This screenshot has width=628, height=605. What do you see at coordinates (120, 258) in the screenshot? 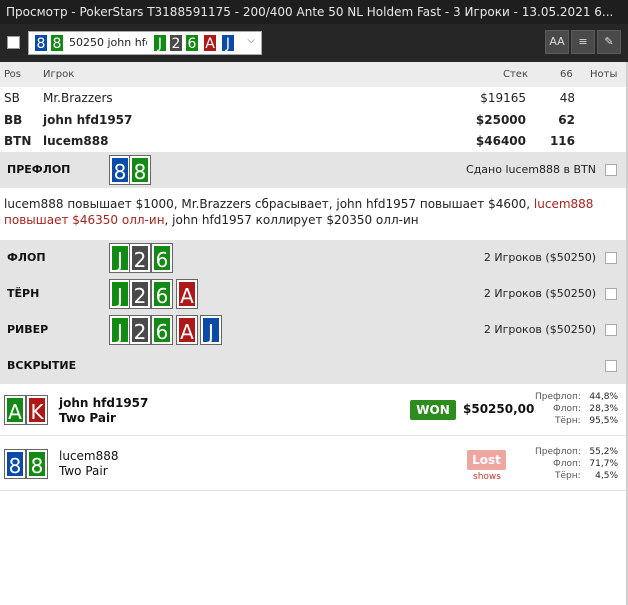
I see `flop-card-1: J` at bounding box center [120, 258].